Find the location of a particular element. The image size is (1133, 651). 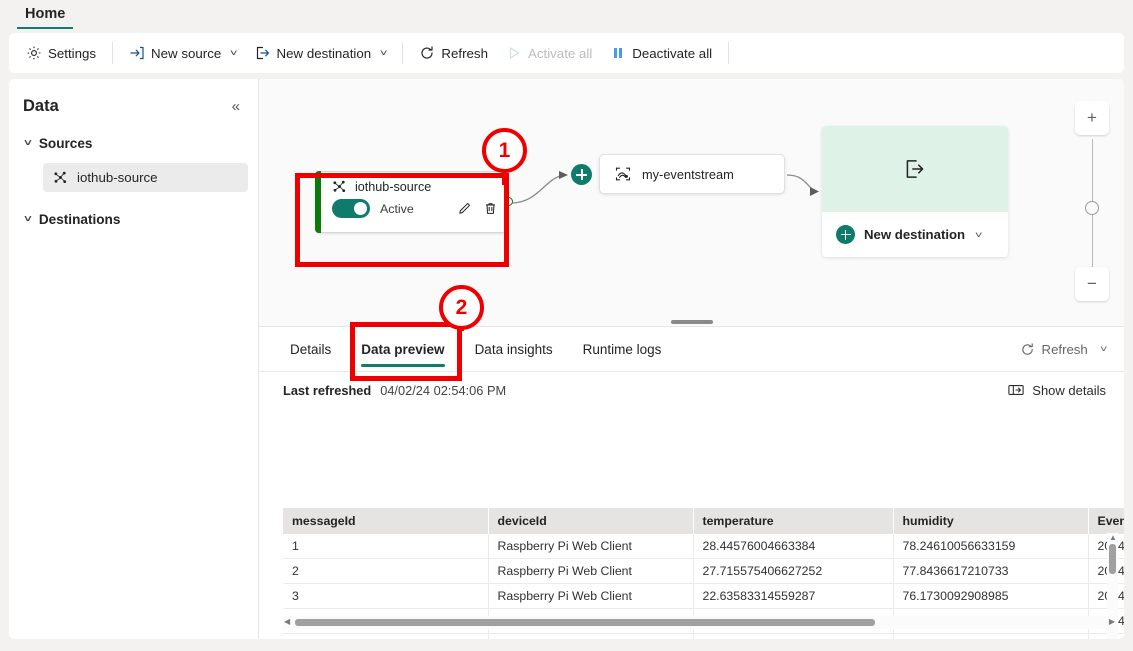

tab-data-preview-label: Data preview is located at coordinates (403, 349).